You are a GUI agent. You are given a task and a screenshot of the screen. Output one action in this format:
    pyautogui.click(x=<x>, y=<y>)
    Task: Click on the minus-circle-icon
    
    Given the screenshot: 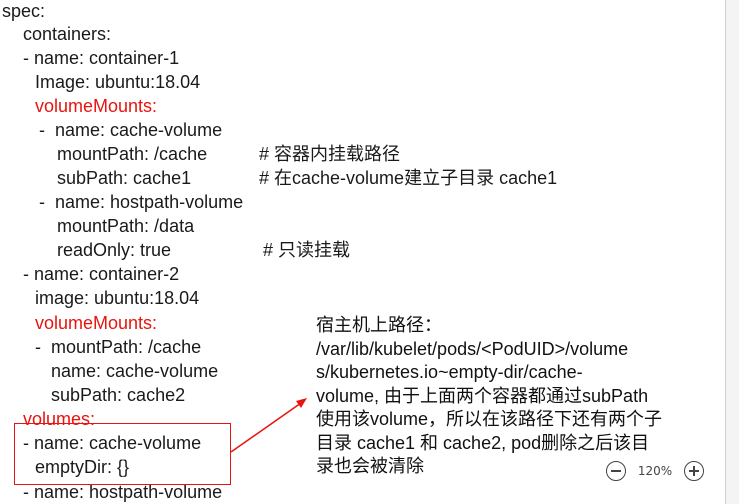 What is the action you would take?
    pyautogui.click(x=616, y=471)
    